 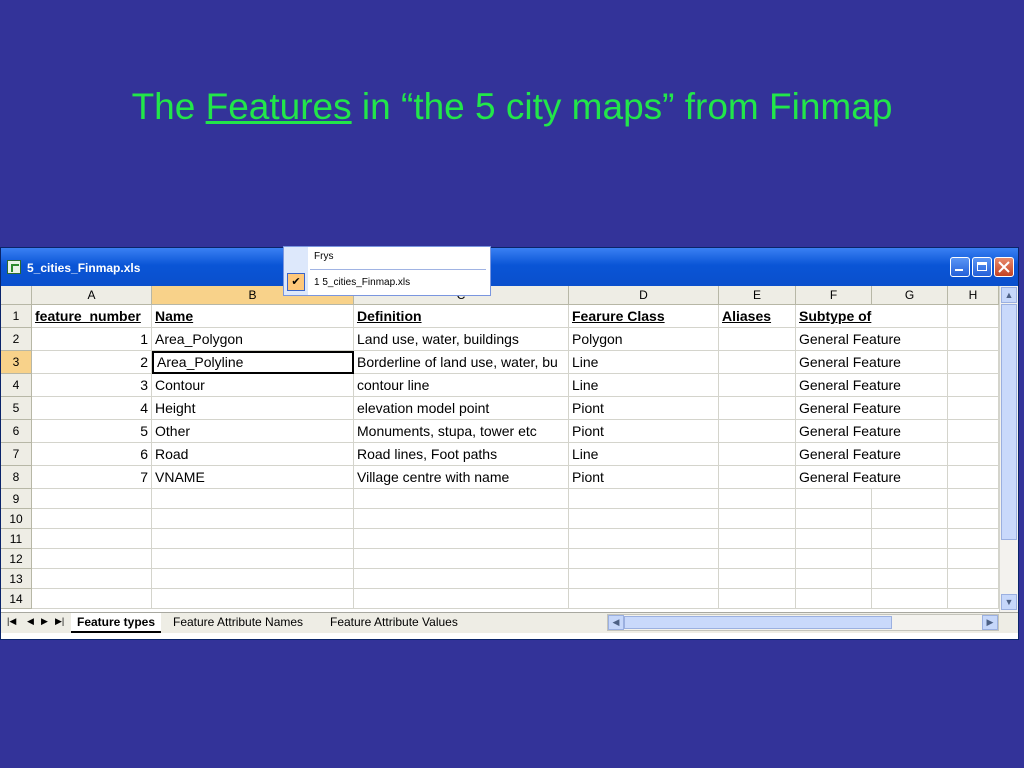 What do you see at coordinates (253, 499) in the screenshot?
I see `cell-b9` at bounding box center [253, 499].